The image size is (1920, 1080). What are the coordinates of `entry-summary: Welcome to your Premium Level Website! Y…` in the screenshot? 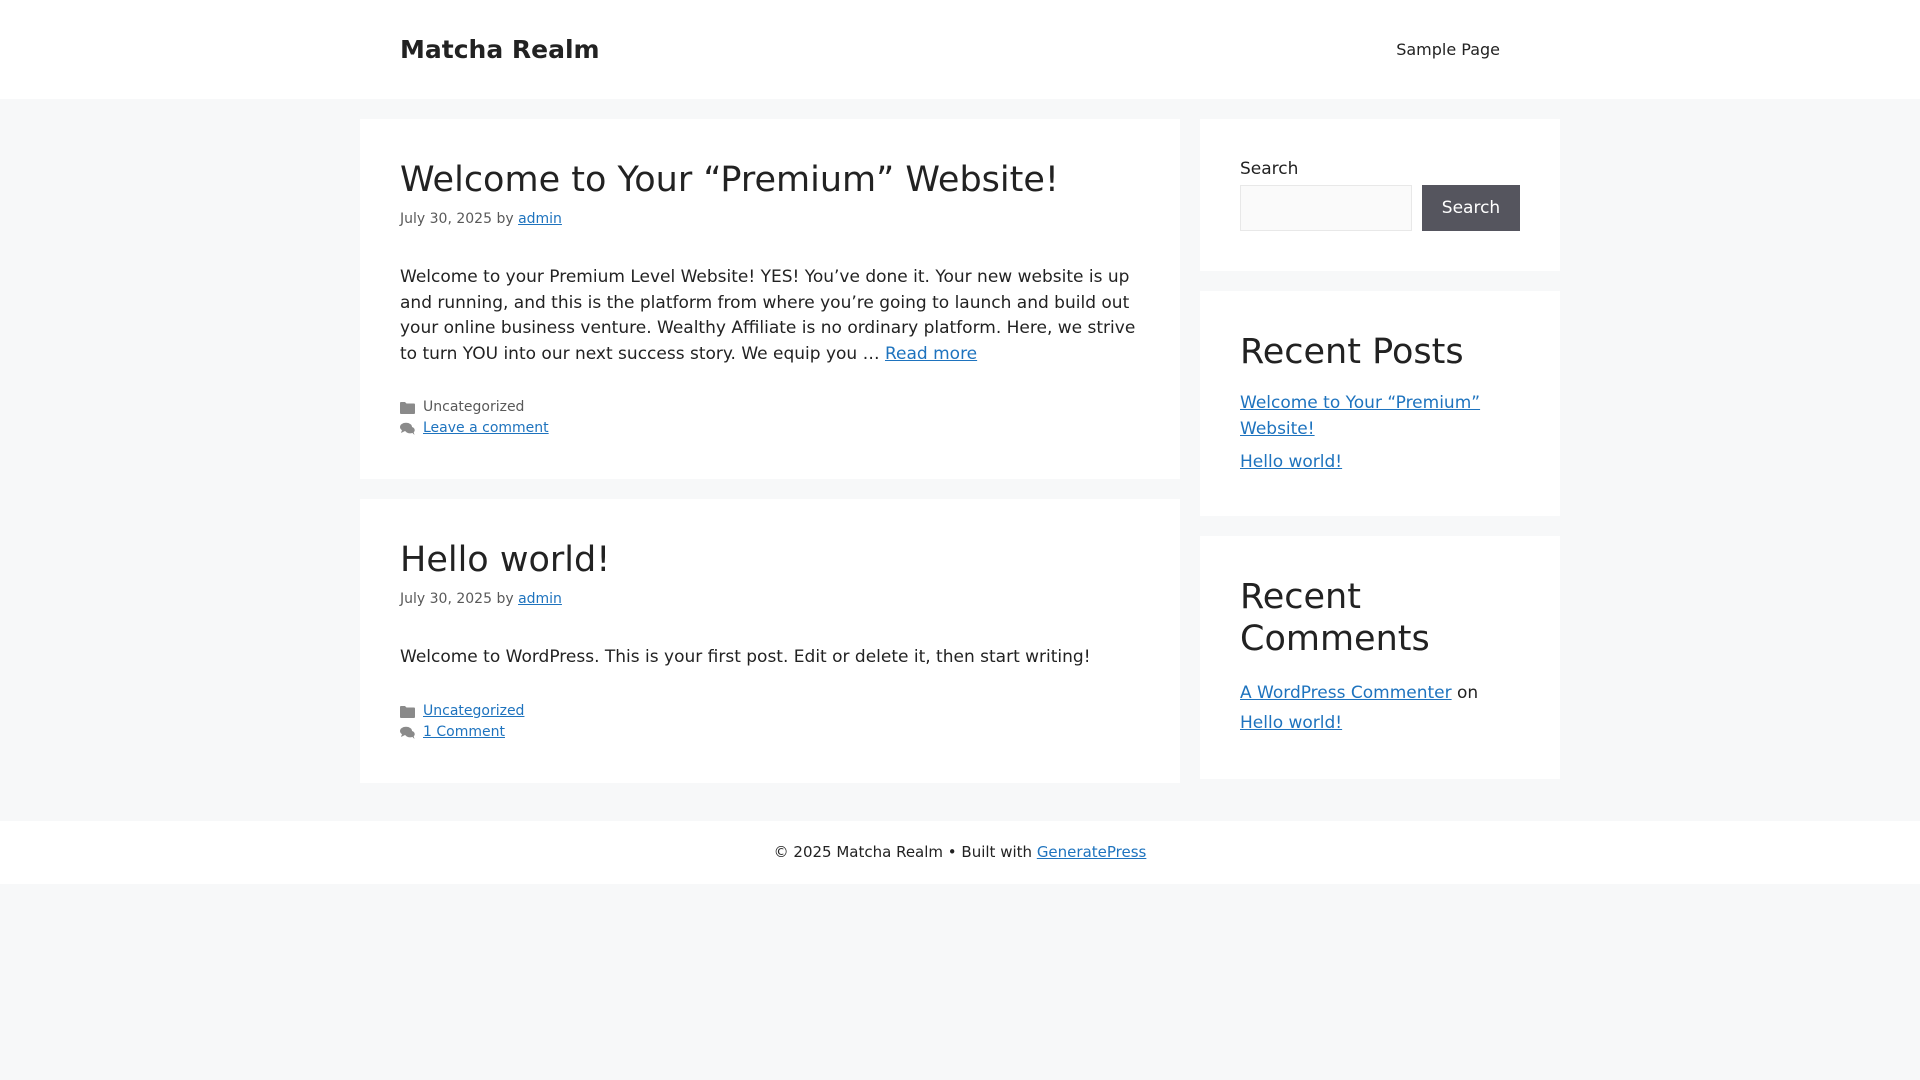 It's located at (770, 316).